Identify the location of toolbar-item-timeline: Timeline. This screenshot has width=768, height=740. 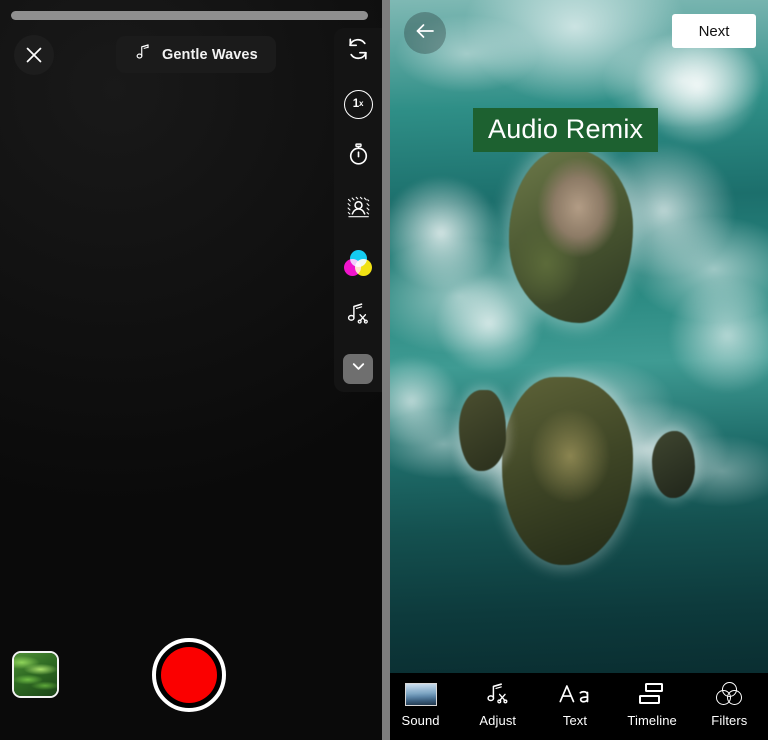
(652, 704).